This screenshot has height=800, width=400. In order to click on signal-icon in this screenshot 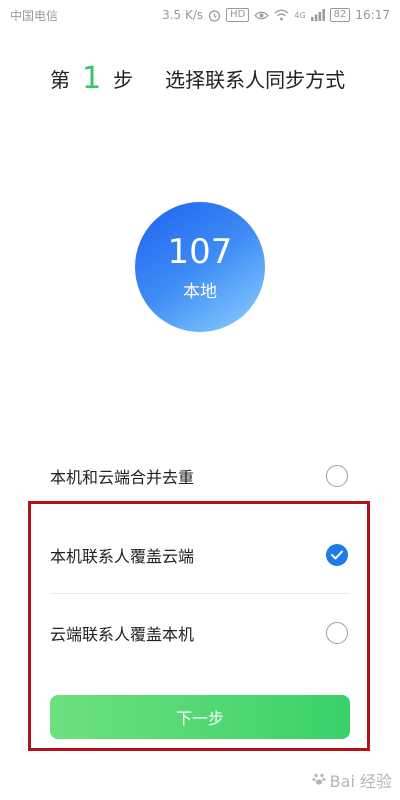, I will do `click(317, 15)`.